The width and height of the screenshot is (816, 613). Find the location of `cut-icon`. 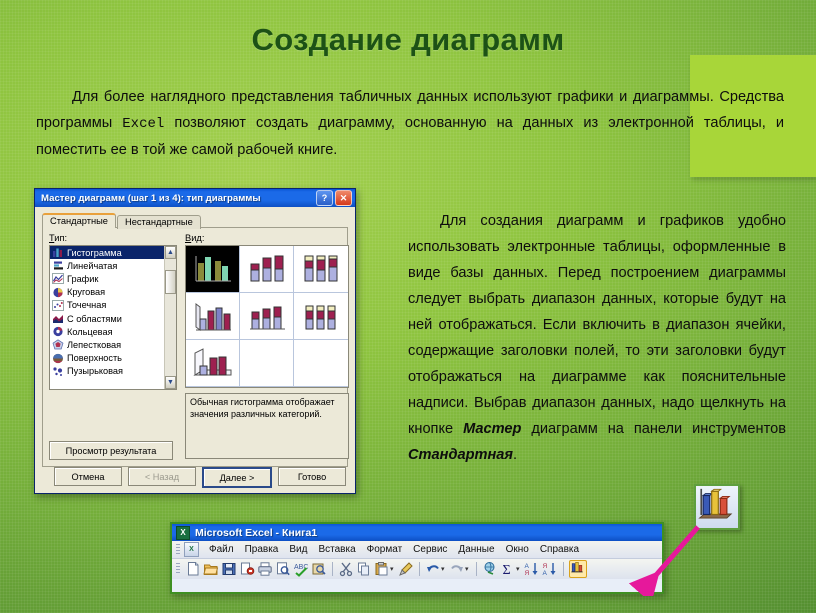

cut-icon is located at coordinates (346, 569).